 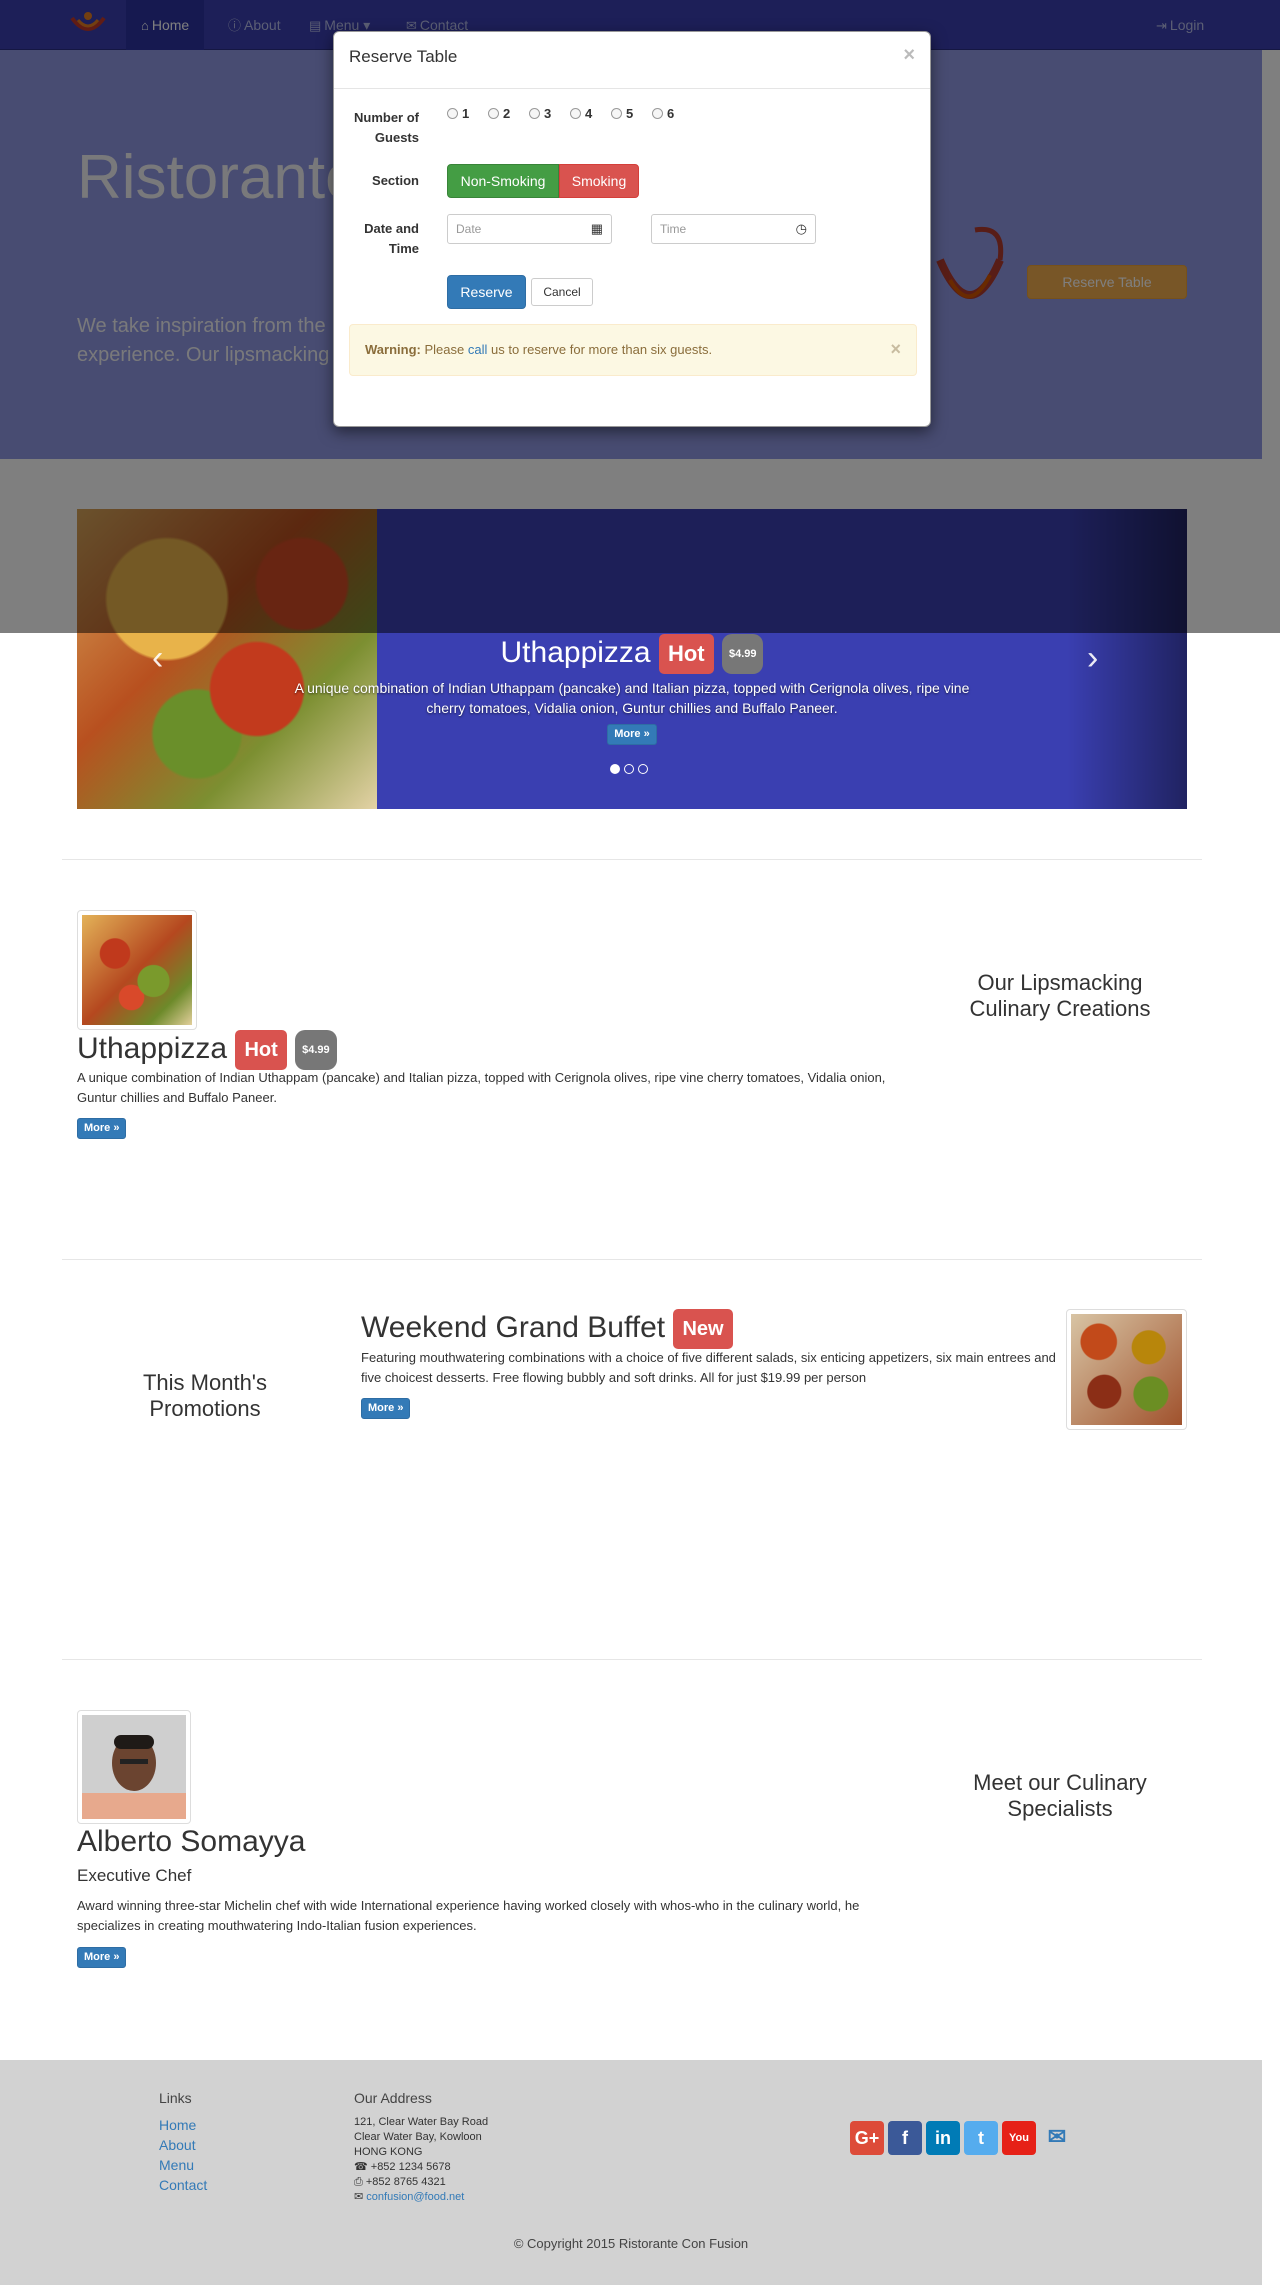 What do you see at coordinates (632, 60) in the screenshot?
I see `modal-header: Reserve Table ×` at bounding box center [632, 60].